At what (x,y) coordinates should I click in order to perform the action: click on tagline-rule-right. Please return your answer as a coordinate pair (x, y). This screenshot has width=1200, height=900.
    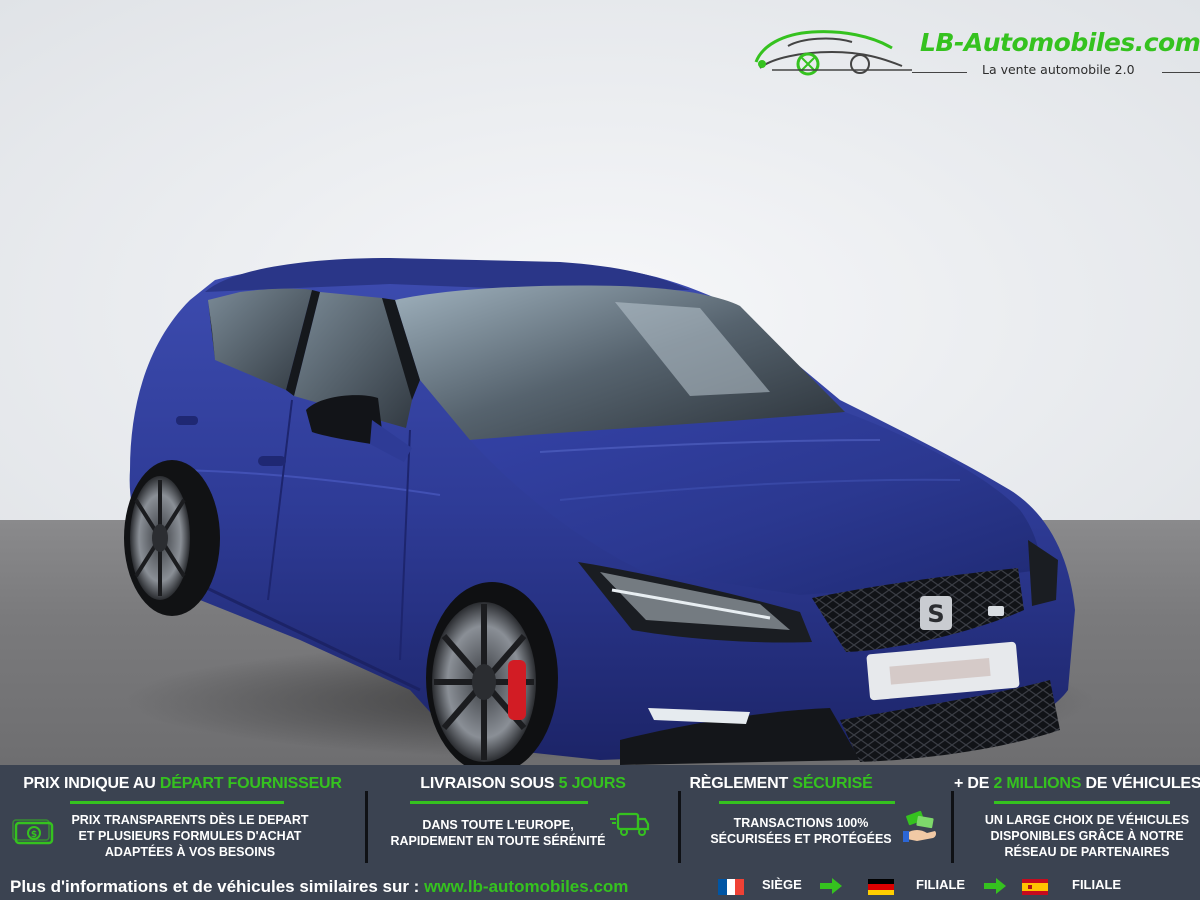
    Looking at the image, I should click on (1181, 72).